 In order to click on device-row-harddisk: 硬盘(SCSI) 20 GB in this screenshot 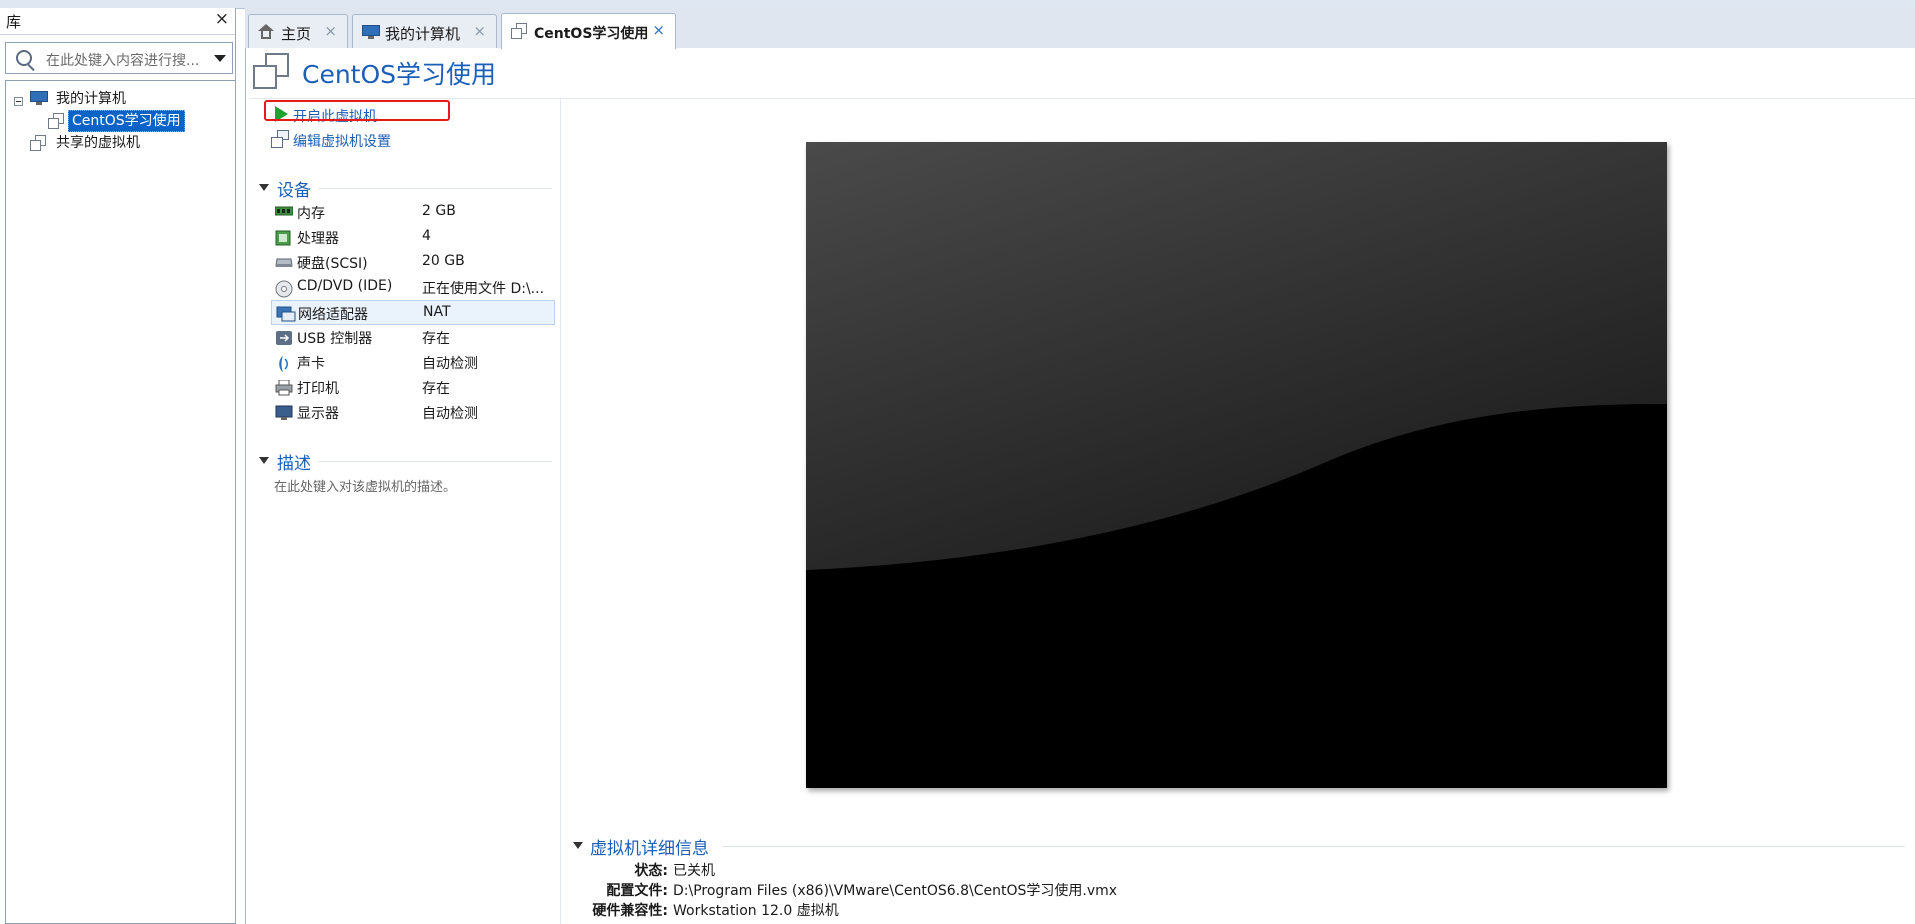, I will do `click(413, 262)`.